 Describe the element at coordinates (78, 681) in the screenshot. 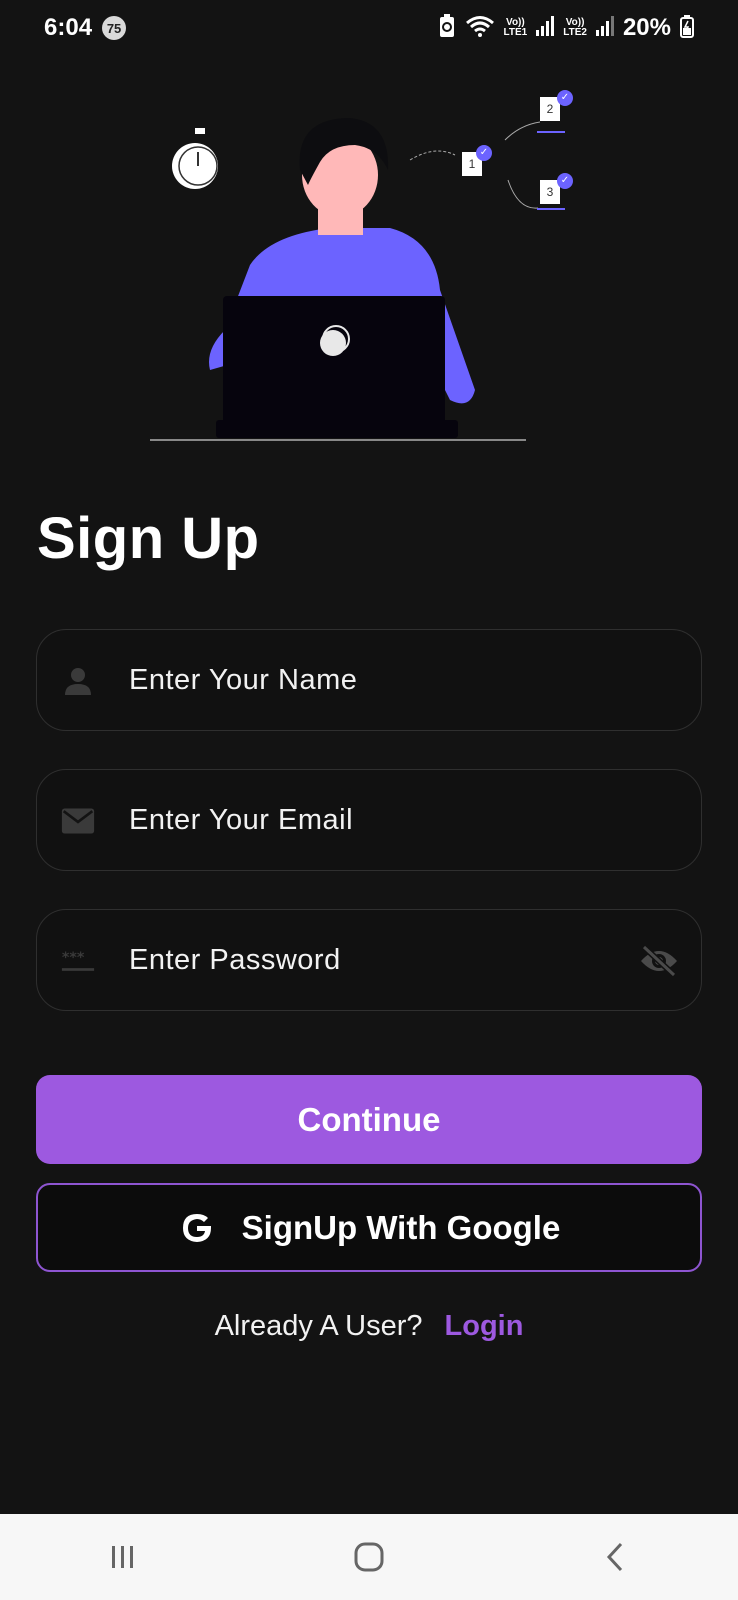

I see `person-icon` at that location.